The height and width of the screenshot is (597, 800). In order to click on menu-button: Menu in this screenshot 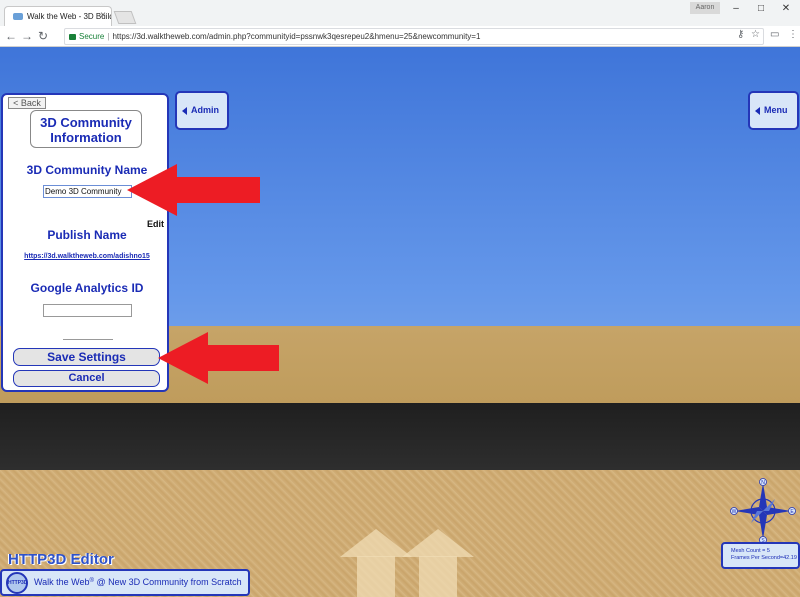, I will do `click(773, 110)`.